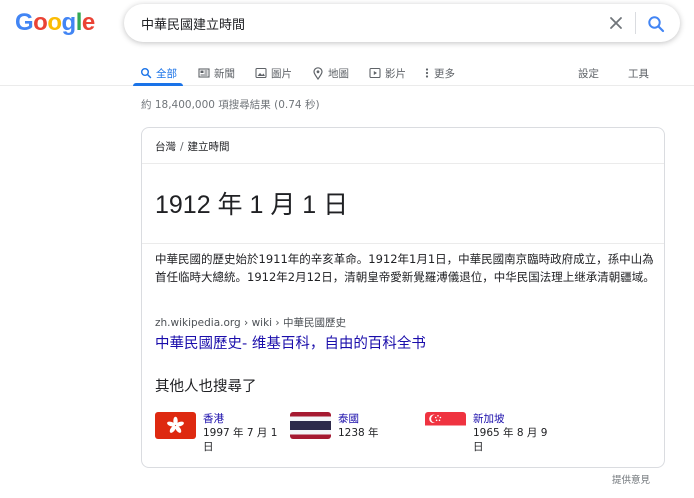 The width and height of the screenshot is (694, 498). Describe the element at coordinates (158, 84) in the screenshot. I see `active-tab-indicator` at that location.